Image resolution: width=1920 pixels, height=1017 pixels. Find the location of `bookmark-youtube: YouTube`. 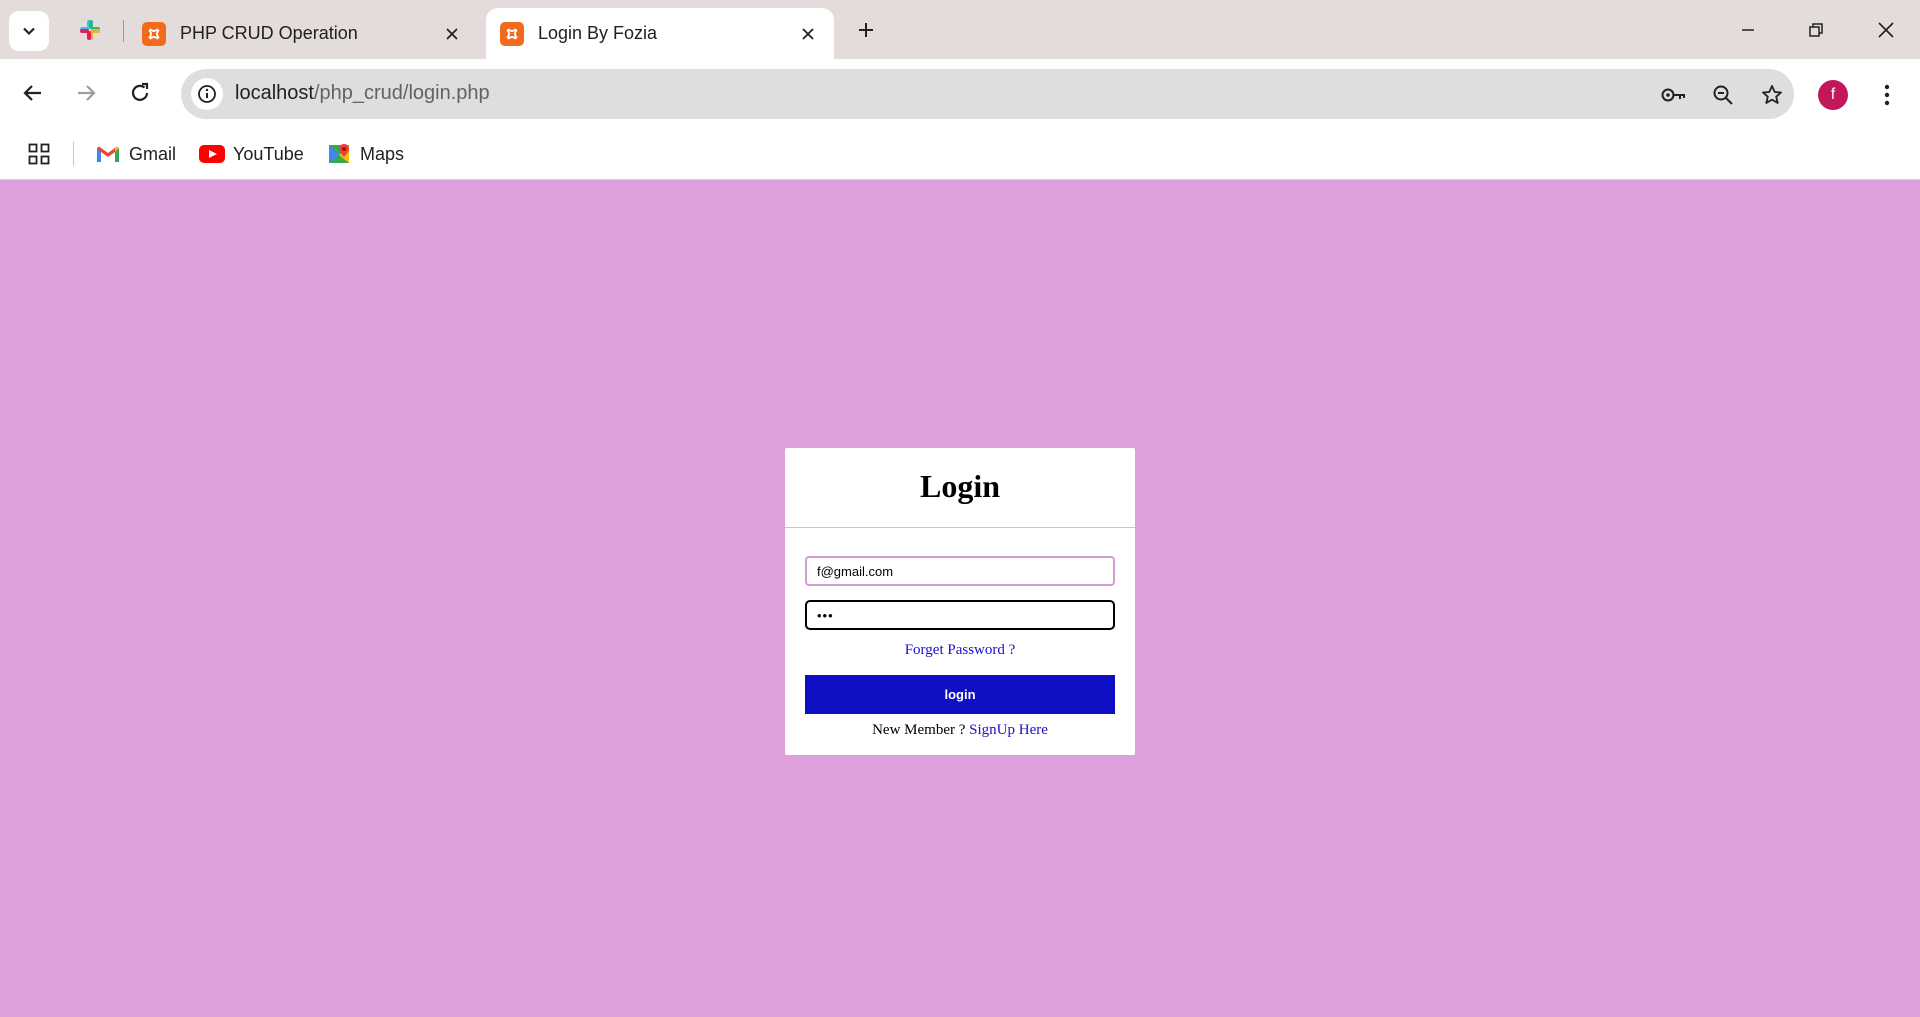

bookmark-youtube: YouTube is located at coordinates (251, 154).